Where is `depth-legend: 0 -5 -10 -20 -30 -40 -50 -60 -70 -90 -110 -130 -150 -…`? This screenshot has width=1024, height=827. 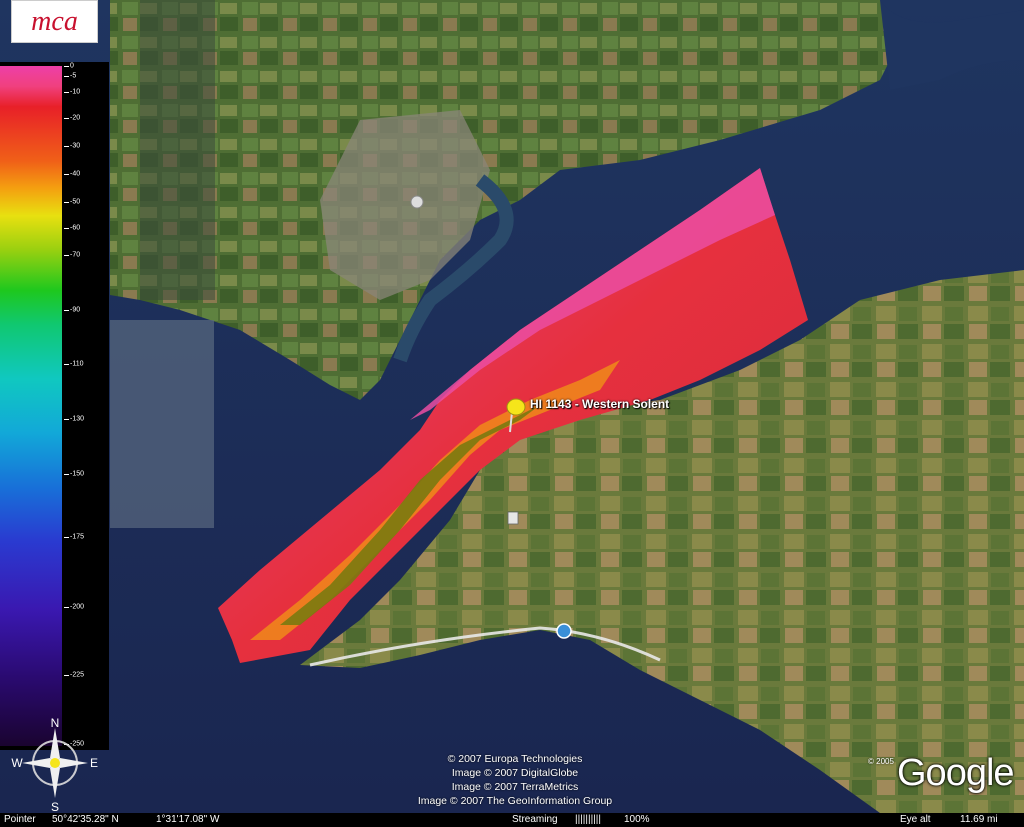
depth-legend: 0 -5 -10 -20 -30 -40 -50 -60 -70 -90 -110 -130 -150 -… is located at coordinates (54, 406).